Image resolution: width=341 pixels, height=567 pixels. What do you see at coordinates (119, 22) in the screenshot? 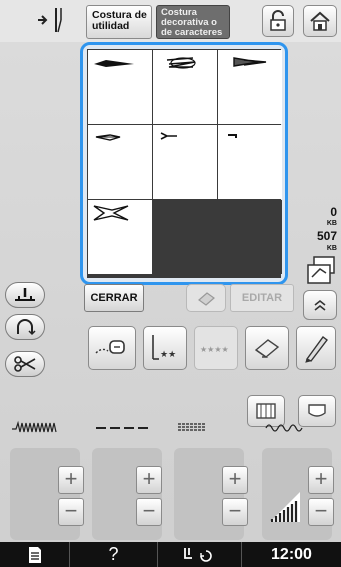
I see `tab-utility-stitches: Costura de utilidad` at bounding box center [119, 22].